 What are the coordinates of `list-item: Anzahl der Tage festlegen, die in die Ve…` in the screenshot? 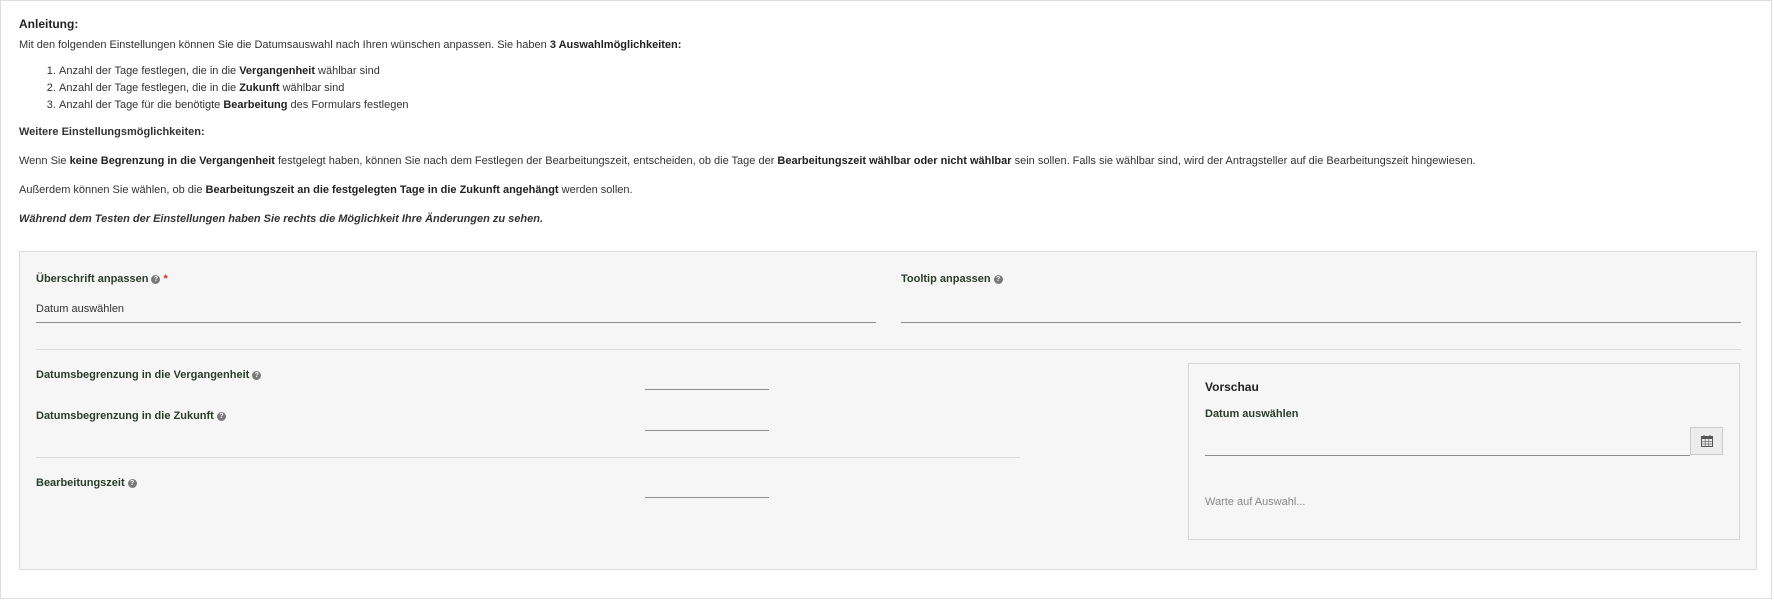 It's located at (909, 71).